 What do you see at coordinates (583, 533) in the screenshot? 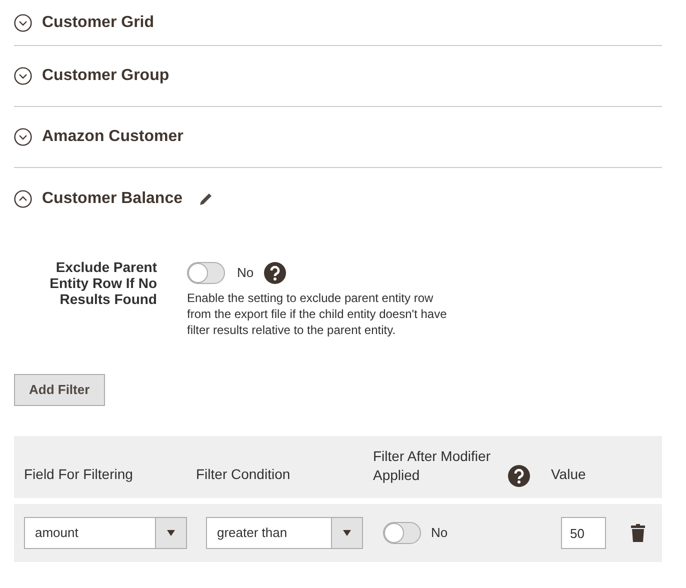
I see `value-input: 50` at bounding box center [583, 533].